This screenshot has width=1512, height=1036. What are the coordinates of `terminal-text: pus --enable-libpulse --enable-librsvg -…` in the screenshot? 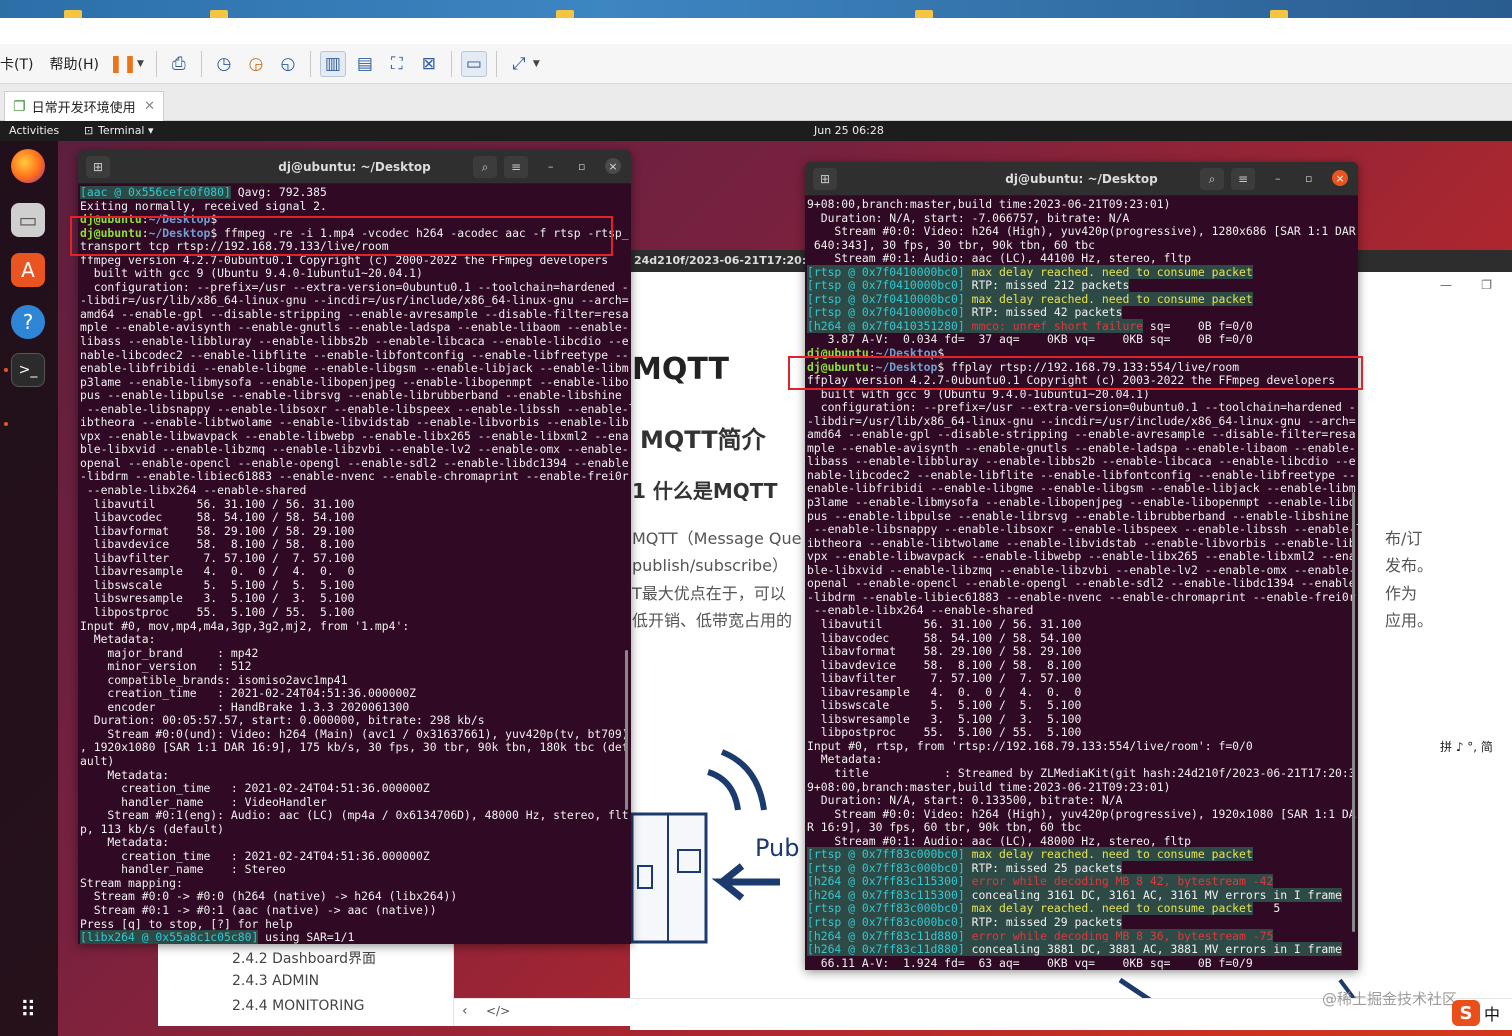 It's located at (351, 395).